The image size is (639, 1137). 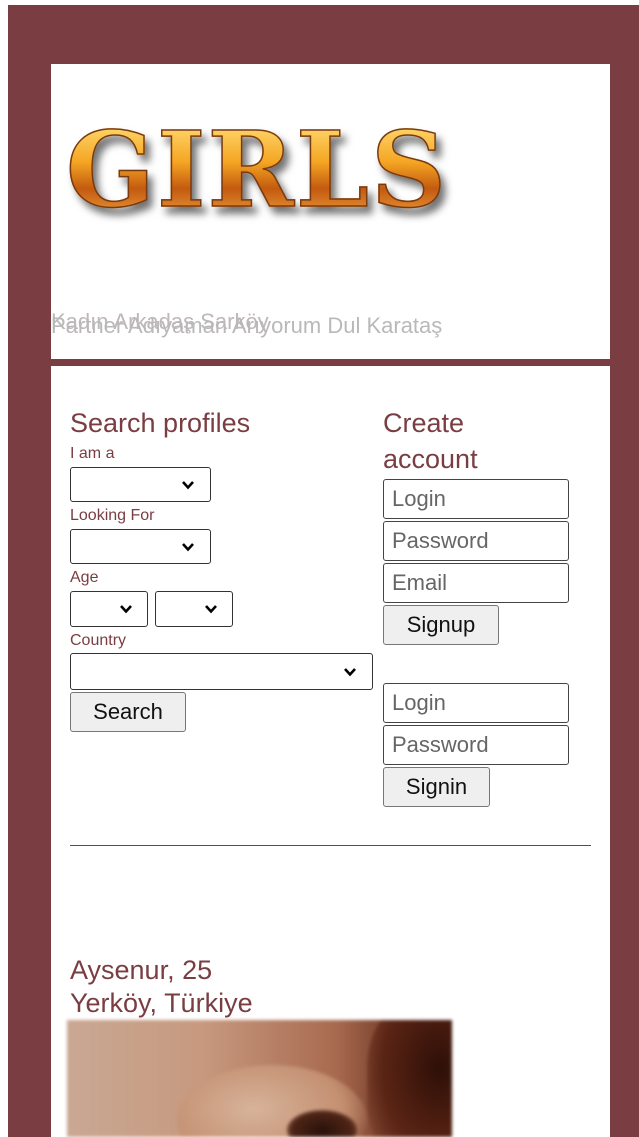 What do you see at coordinates (161, 1003) in the screenshot?
I see `profile-location: Yerköy, Türkiye` at bounding box center [161, 1003].